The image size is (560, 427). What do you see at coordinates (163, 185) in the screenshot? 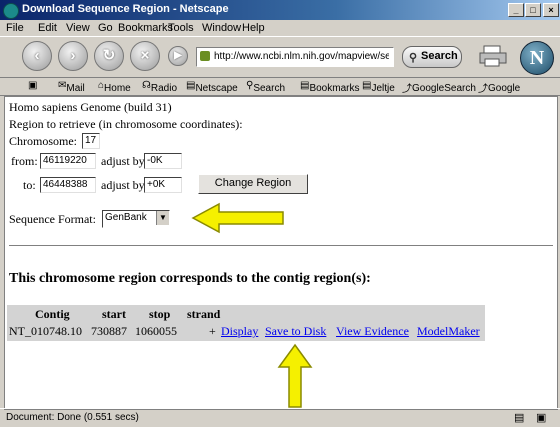
I see `to-adjust-input: +0K` at bounding box center [163, 185].